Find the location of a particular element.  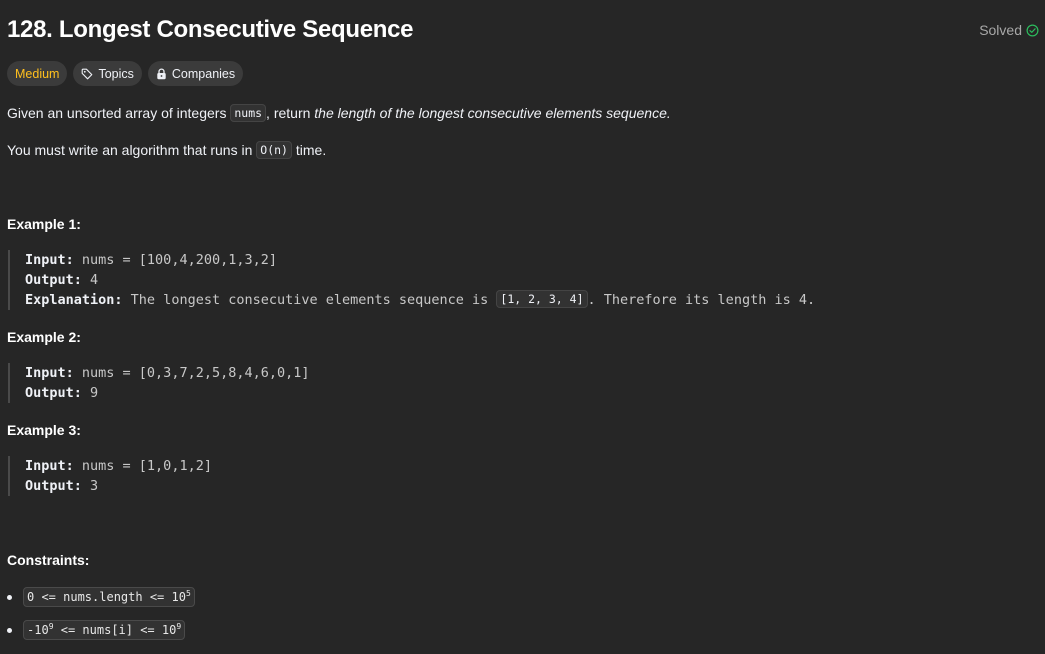

difficulty-label: Medium is located at coordinates (37, 73).